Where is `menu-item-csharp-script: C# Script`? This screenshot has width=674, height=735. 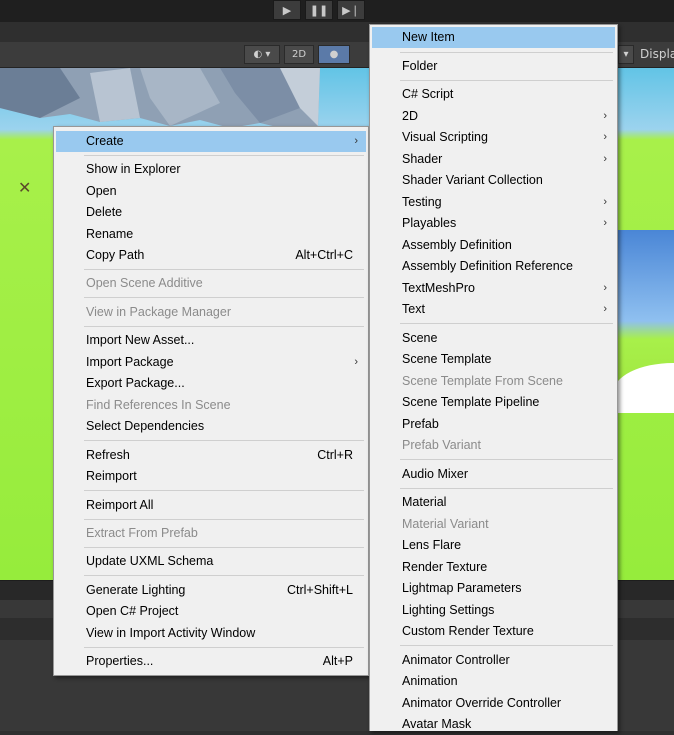 menu-item-csharp-script: C# Script is located at coordinates (493, 94).